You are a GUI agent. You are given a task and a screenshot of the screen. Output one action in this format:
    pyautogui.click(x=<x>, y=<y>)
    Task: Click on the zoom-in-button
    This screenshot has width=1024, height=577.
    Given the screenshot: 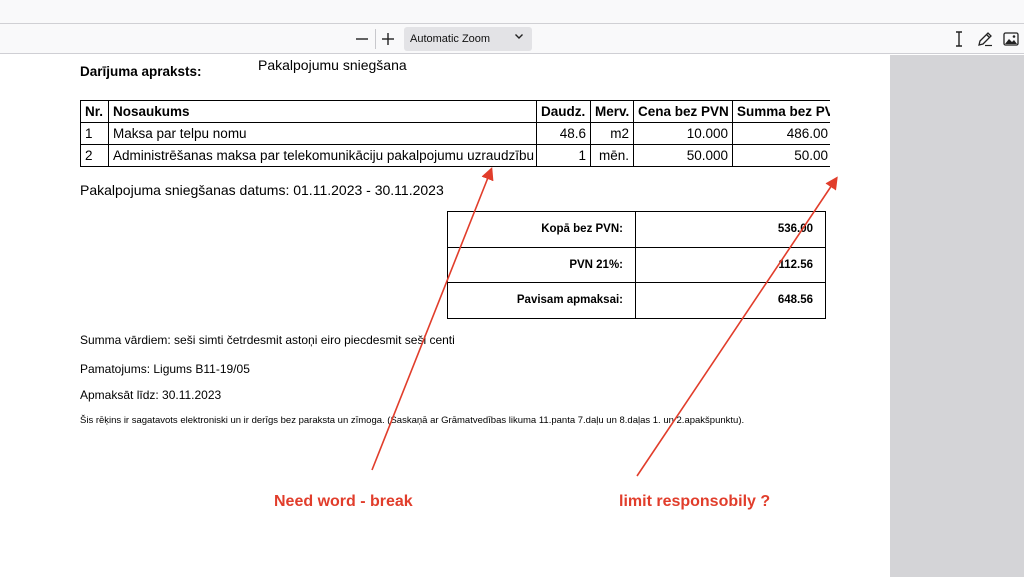 What is the action you would take?
    pyautogui.click(x=388, y=39)
    